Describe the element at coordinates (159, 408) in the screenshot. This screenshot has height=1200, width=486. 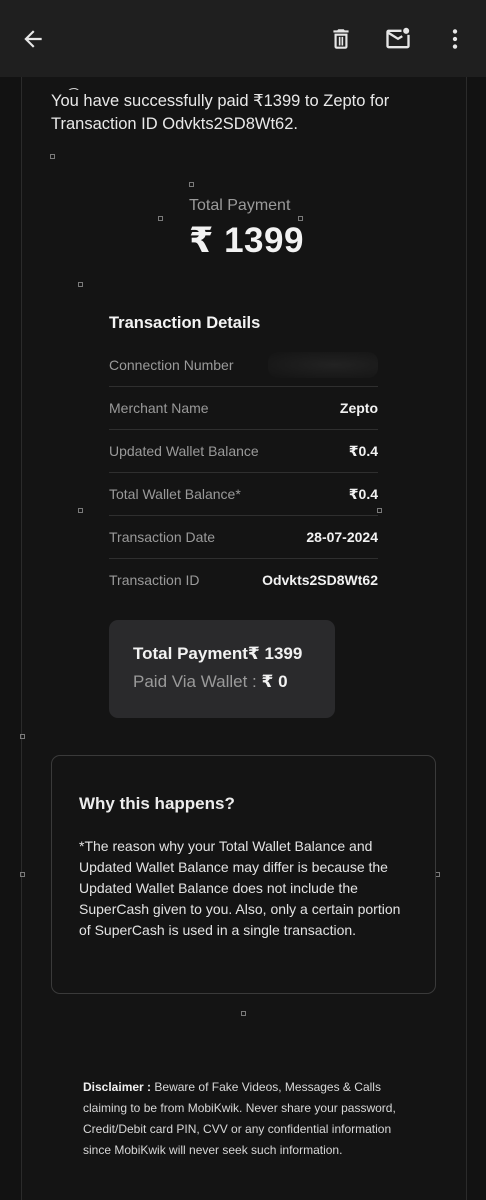
I see `detail-key: Merchant Name` at that location.